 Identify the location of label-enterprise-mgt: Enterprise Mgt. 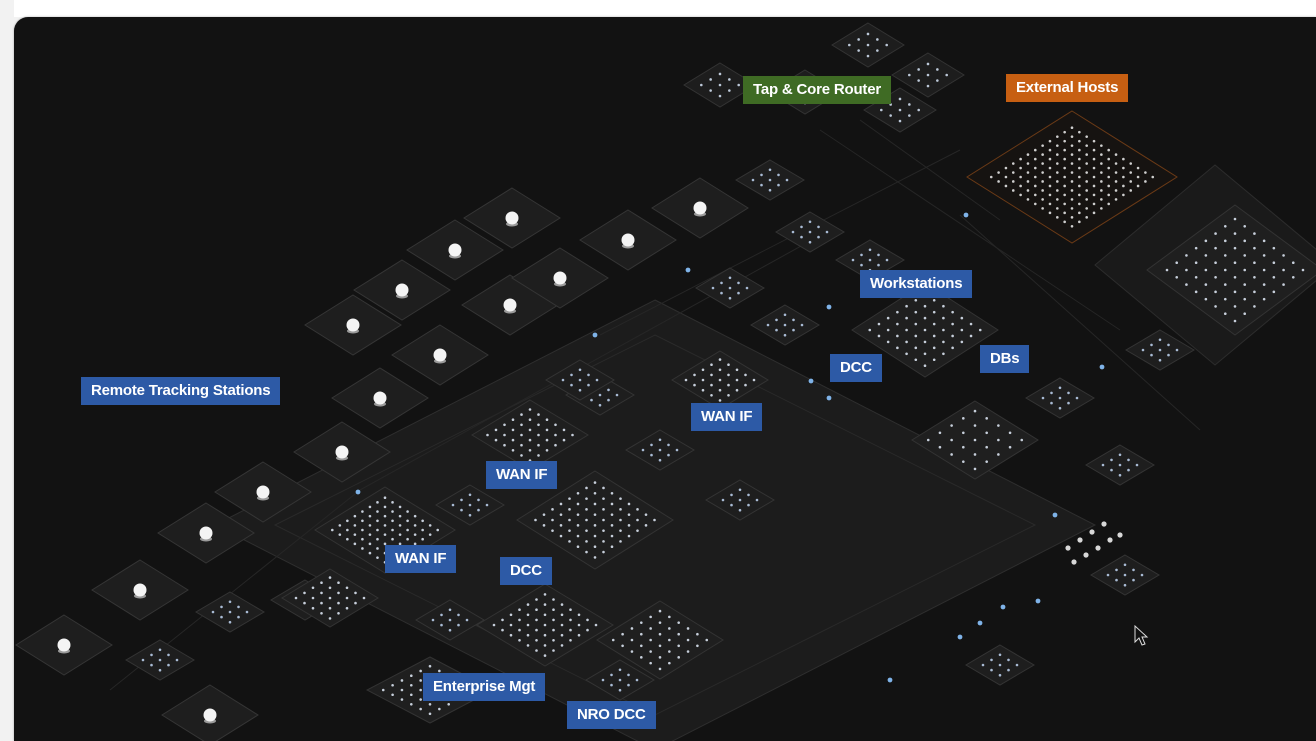
(484, 687).